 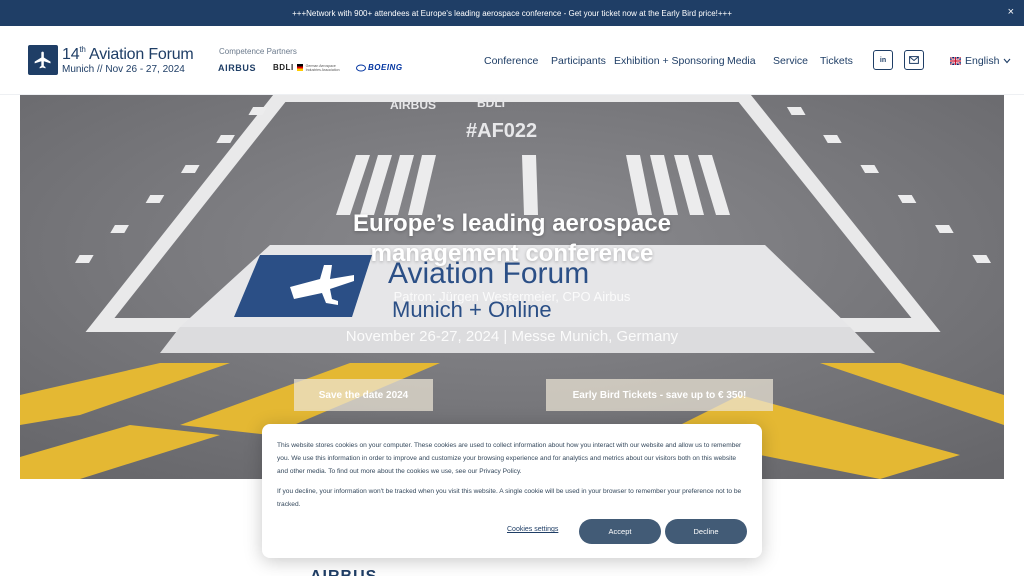 I want to click on nav-conference: Conference, so click(x=511, y=61).